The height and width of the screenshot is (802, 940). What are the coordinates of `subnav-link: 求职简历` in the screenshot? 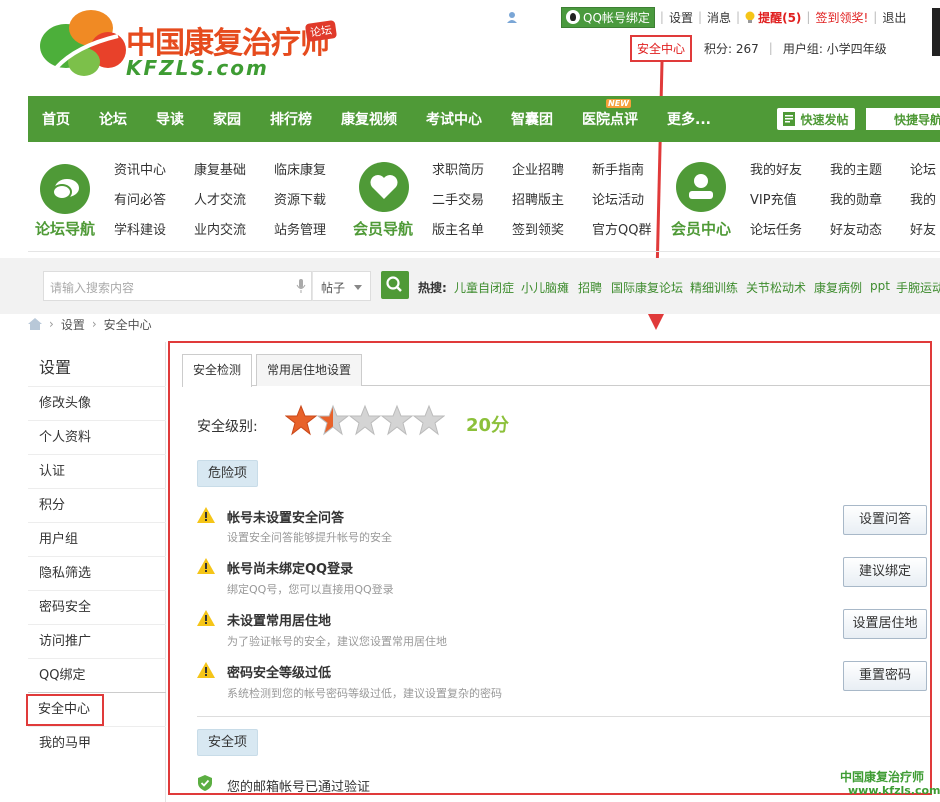 It's located at (458, 168).